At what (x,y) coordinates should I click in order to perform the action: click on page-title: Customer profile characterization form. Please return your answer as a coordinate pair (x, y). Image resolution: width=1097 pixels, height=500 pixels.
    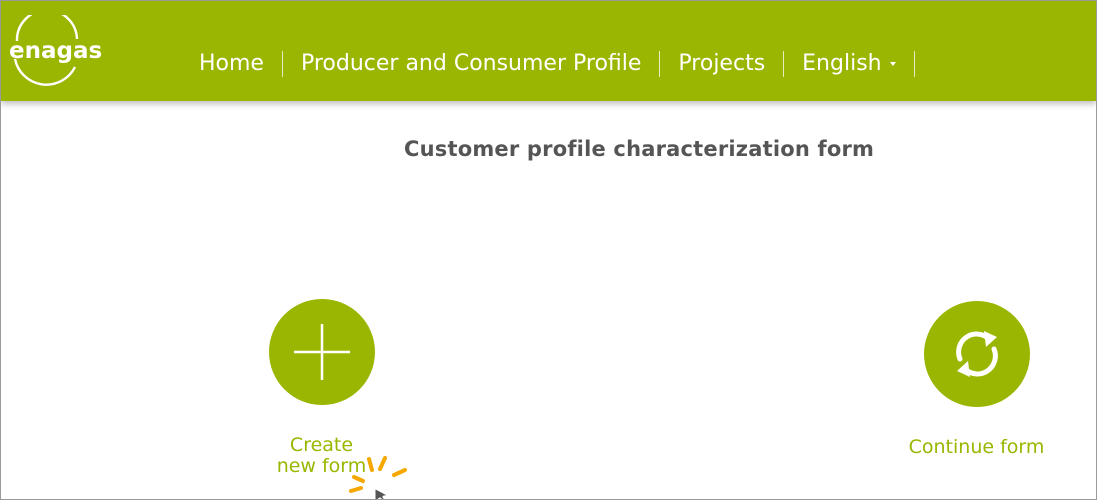
    Looking at the image, I should click on (639, 149).